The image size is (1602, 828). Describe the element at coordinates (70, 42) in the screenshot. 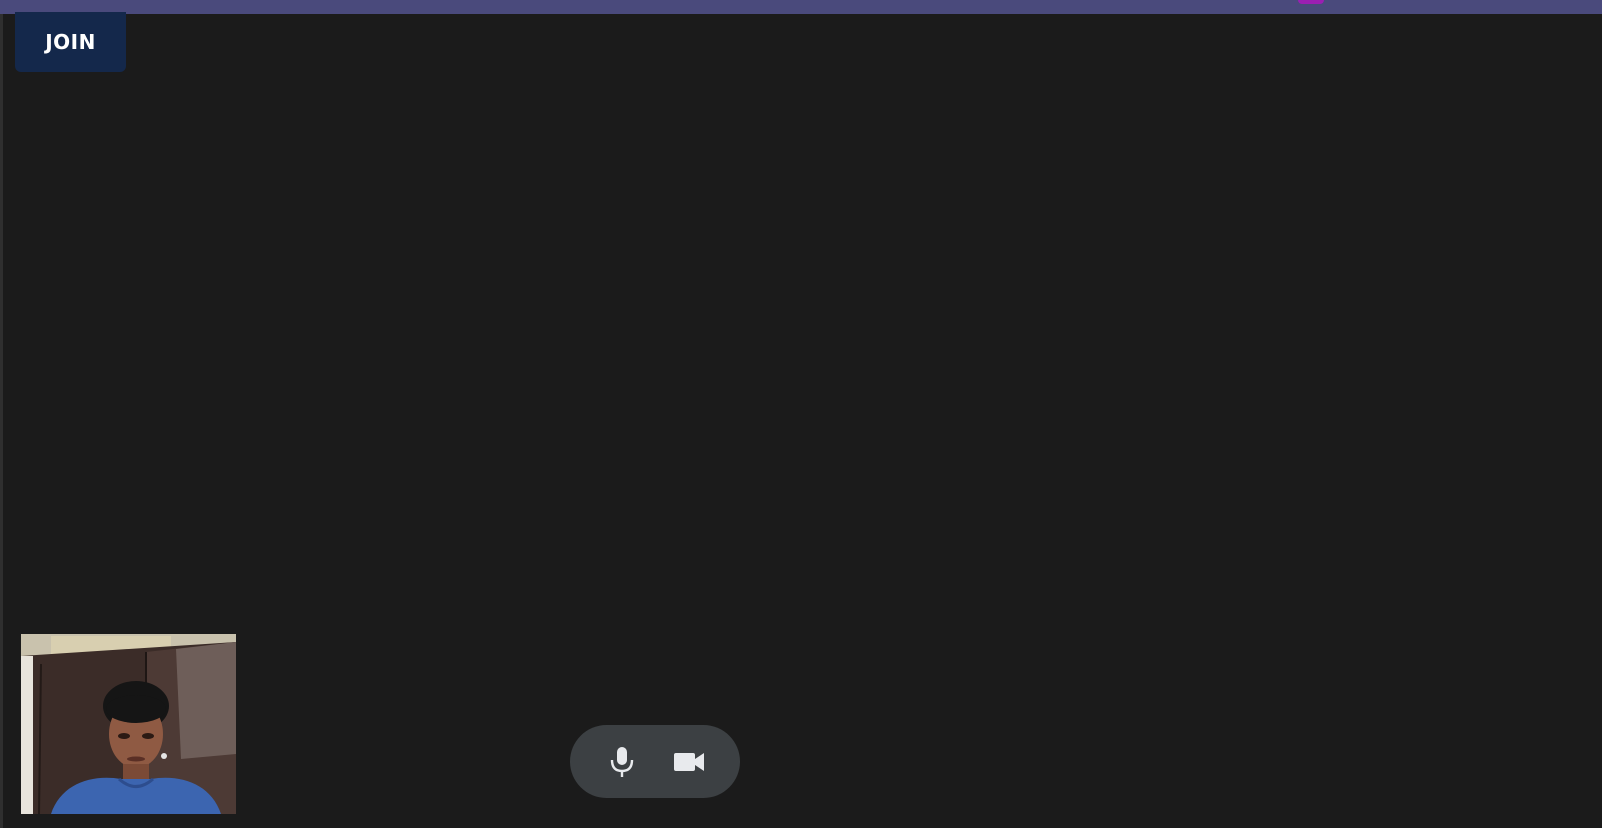

I see `join-button: JOIN` at that location.